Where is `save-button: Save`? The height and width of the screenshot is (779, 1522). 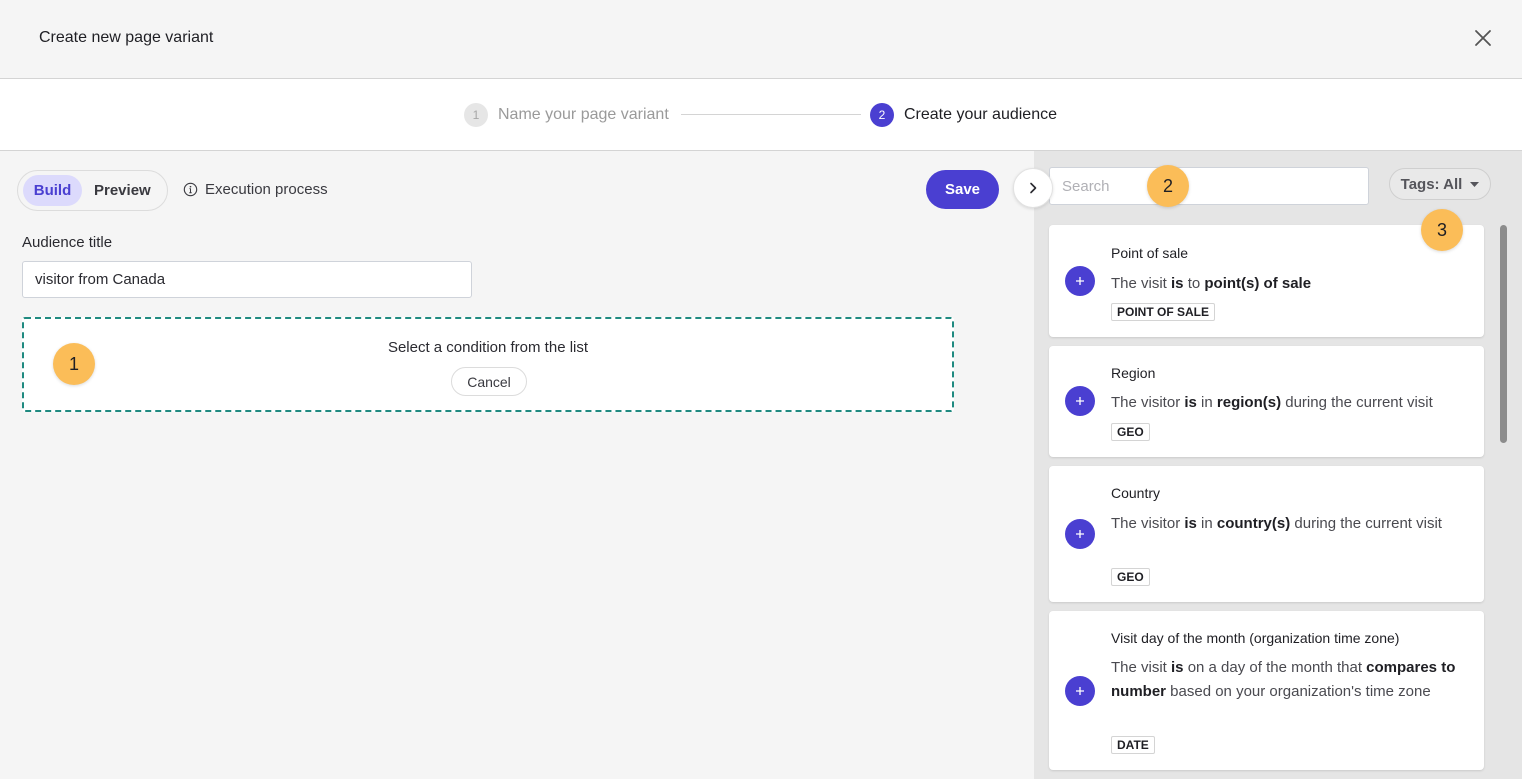 save-button: Save is located at coordinates (962, 189).